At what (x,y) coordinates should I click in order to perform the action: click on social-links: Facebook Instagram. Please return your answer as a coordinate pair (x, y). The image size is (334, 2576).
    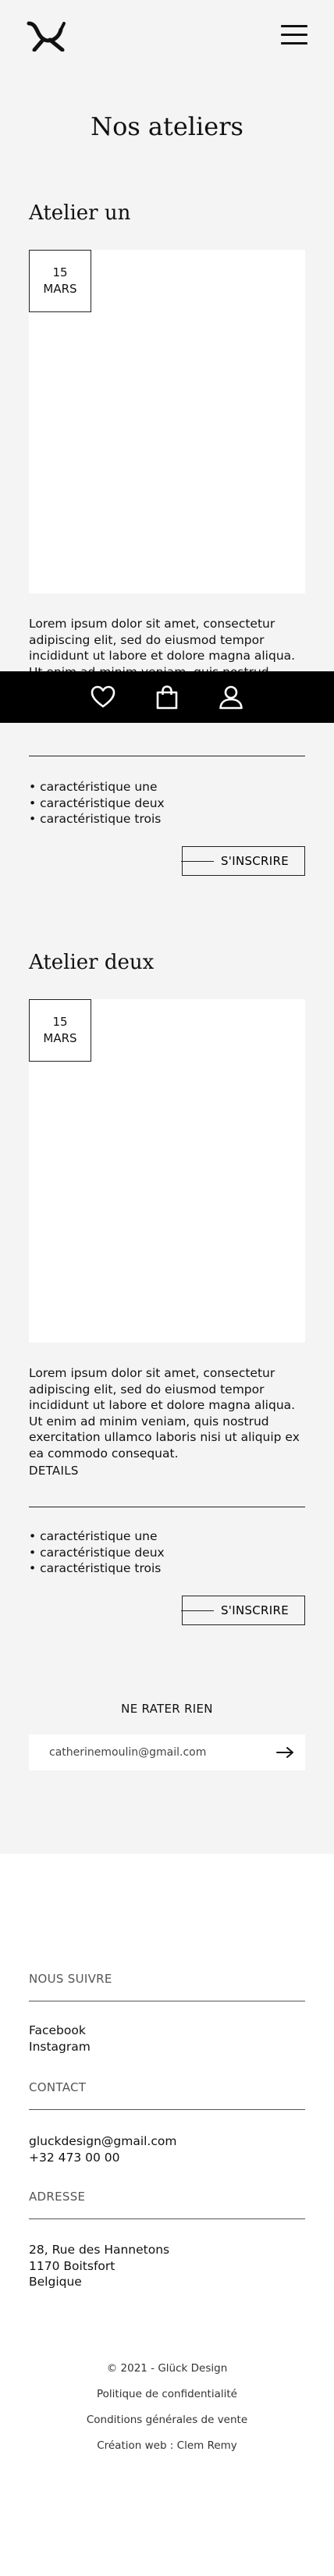
    Looking at the image, I should click on (60, 2039).